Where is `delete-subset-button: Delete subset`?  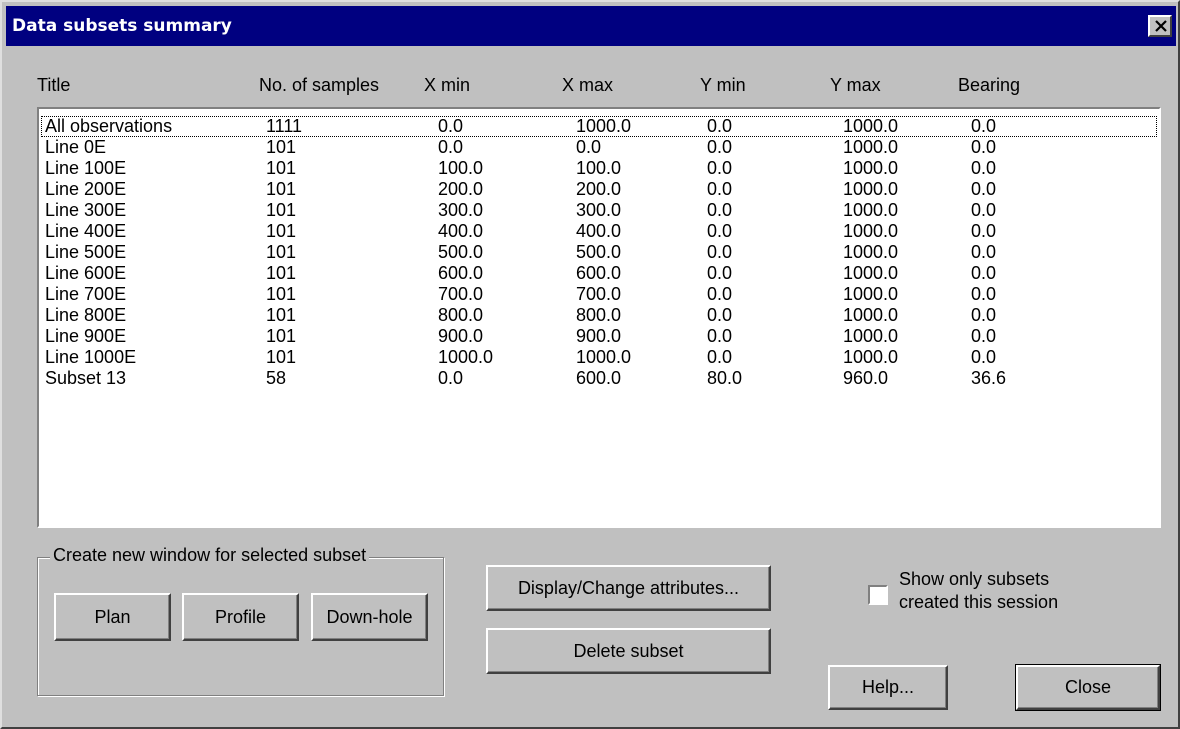 delete-subset-button: Delete subset is located at coordinates (628, 651).